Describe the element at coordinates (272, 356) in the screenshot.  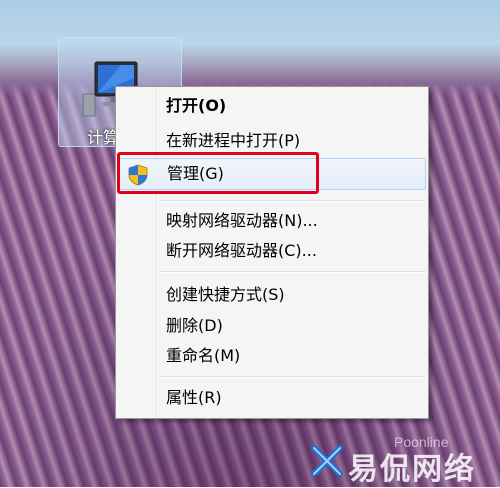
I see `menu-item-rename: 重命名(M)` at that location.